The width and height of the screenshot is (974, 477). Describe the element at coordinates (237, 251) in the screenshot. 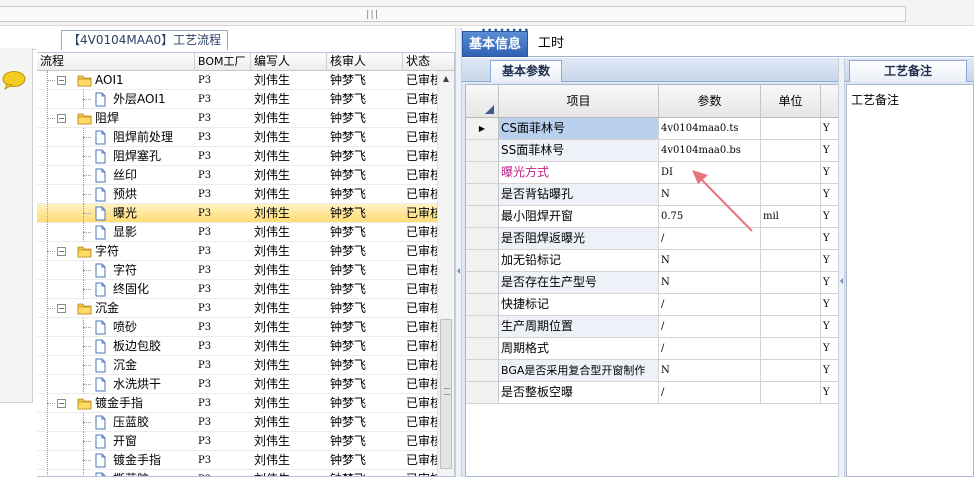

I see `tree-group-row: − 字符 P3 刘伟生 钟梦飞 已审核` at that location.